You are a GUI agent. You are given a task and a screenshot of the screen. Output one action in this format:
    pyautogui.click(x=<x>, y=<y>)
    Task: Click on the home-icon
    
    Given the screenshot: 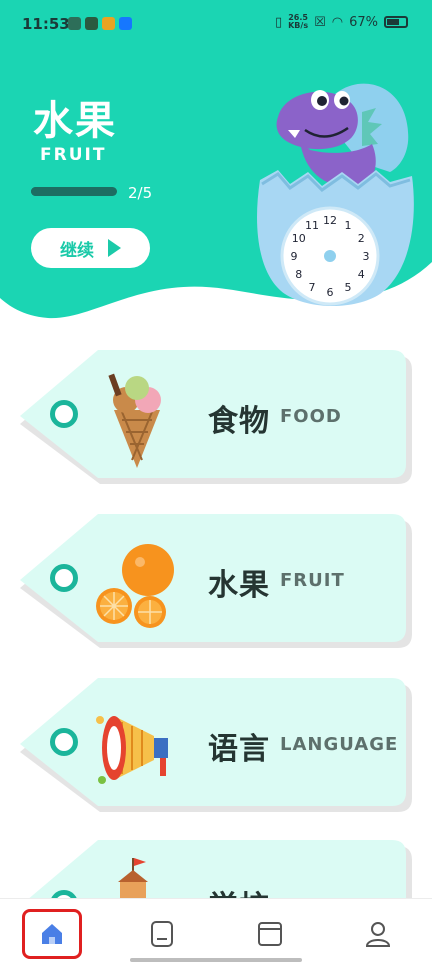 What is the action you would take?
    pyautogui.click(x=52, y=934)
    